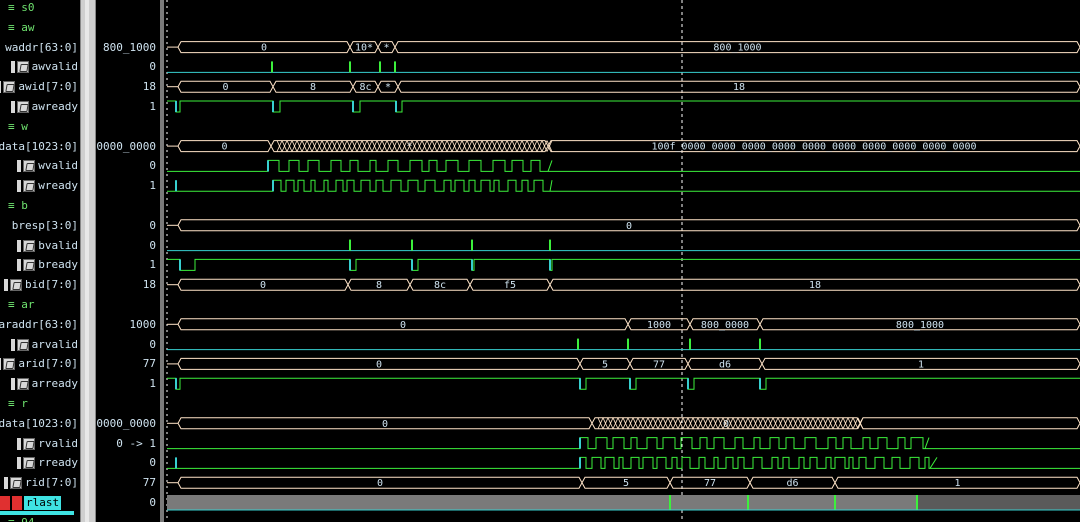  What do you see at coordinates (39, 87) in the screenshot?
I see `signal-name: awid[7:0]` at bounding box center [39, 87].